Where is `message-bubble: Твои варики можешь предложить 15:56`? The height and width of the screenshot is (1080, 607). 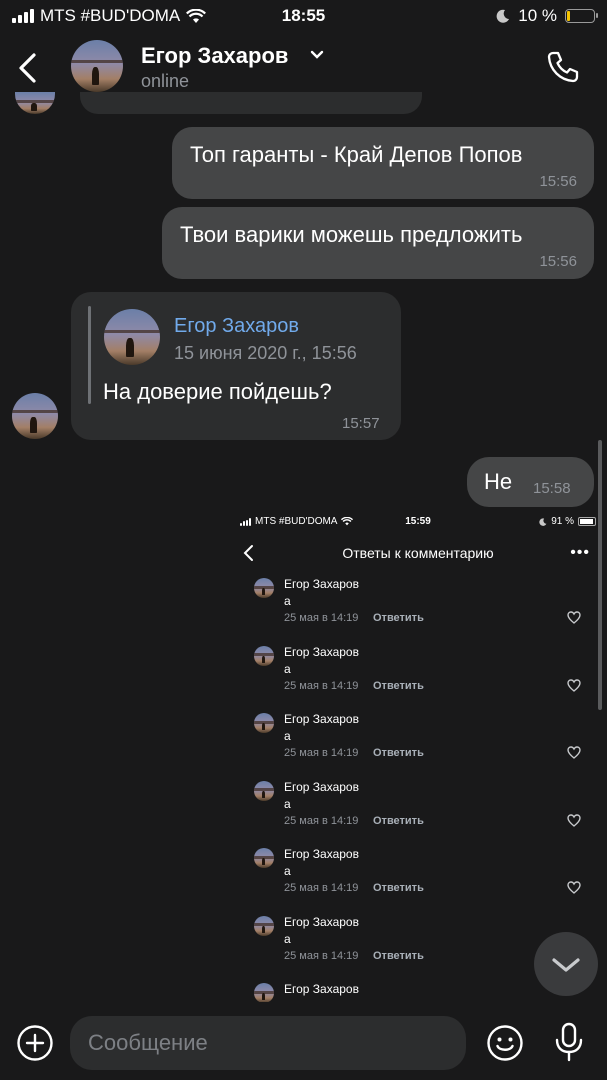 message-bubble: Твои варики можешь предложить 15:56 is located at coordinates (378, 243).